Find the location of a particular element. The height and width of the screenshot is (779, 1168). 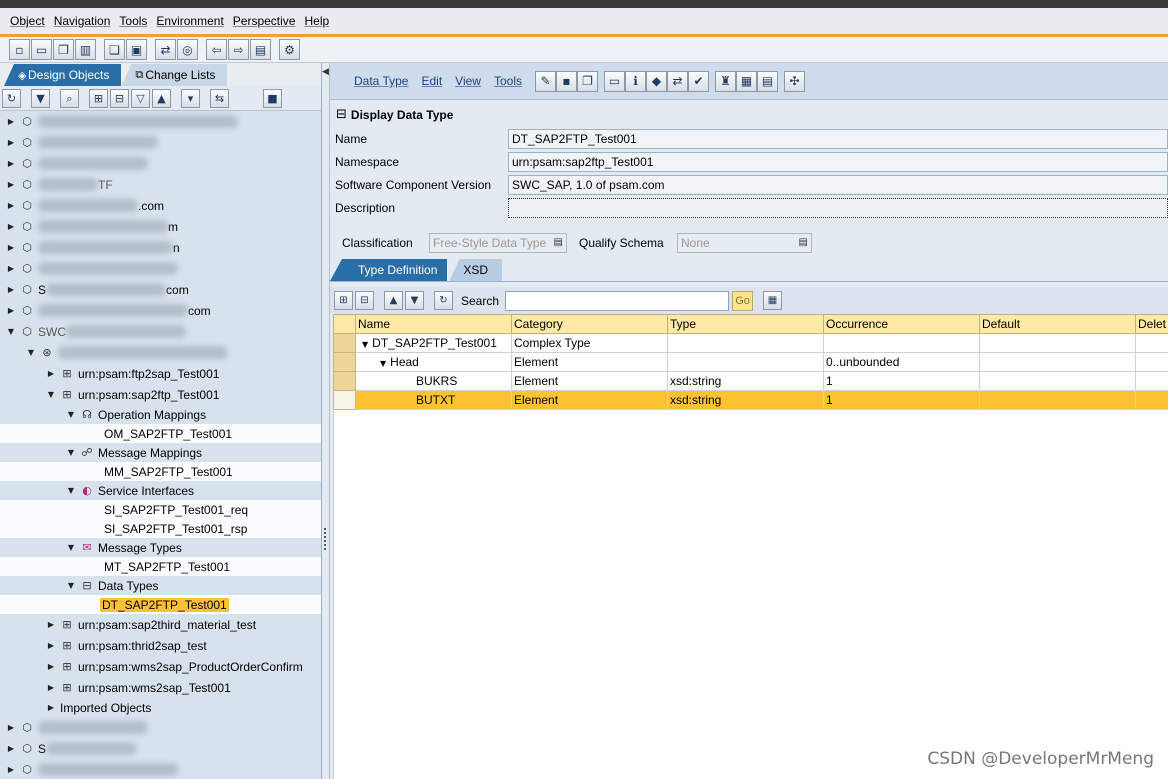

tree-leaf-mm: MM_SAP2FTP_Test001 is located at coordinates (160, 471).